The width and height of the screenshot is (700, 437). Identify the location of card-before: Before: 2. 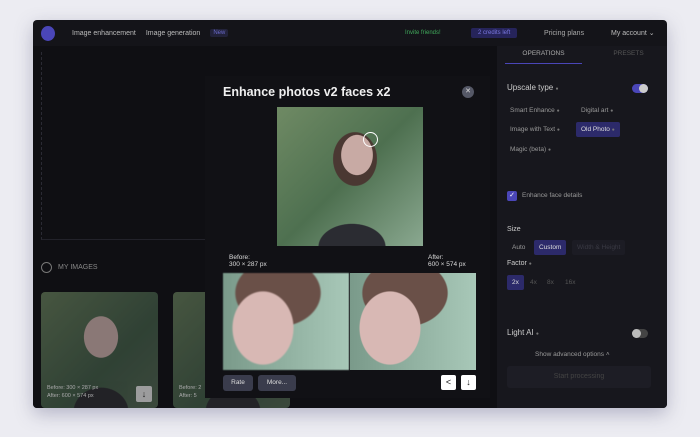
(190, 388).